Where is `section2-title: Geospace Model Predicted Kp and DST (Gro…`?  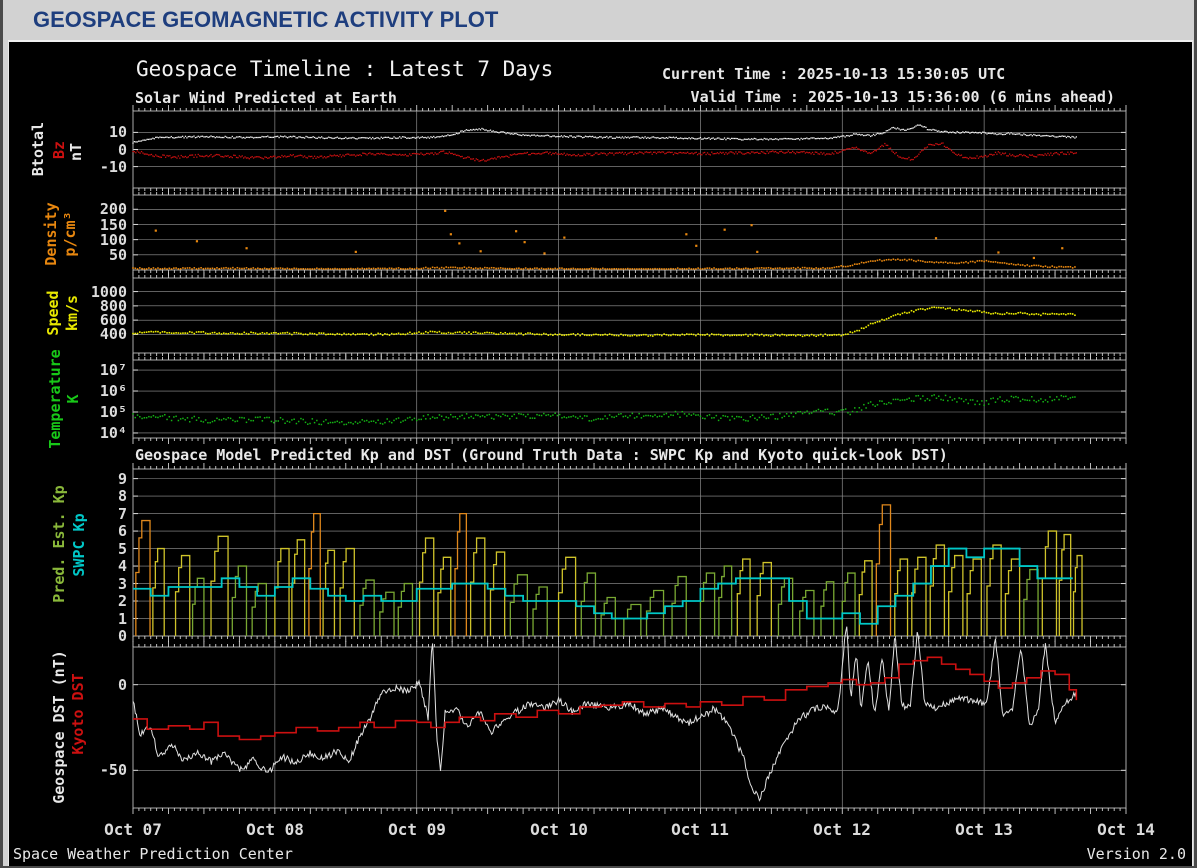
section2-title: Geospace Model Predicted Kp and DST (Gro… is located at coordinates (541, 455).